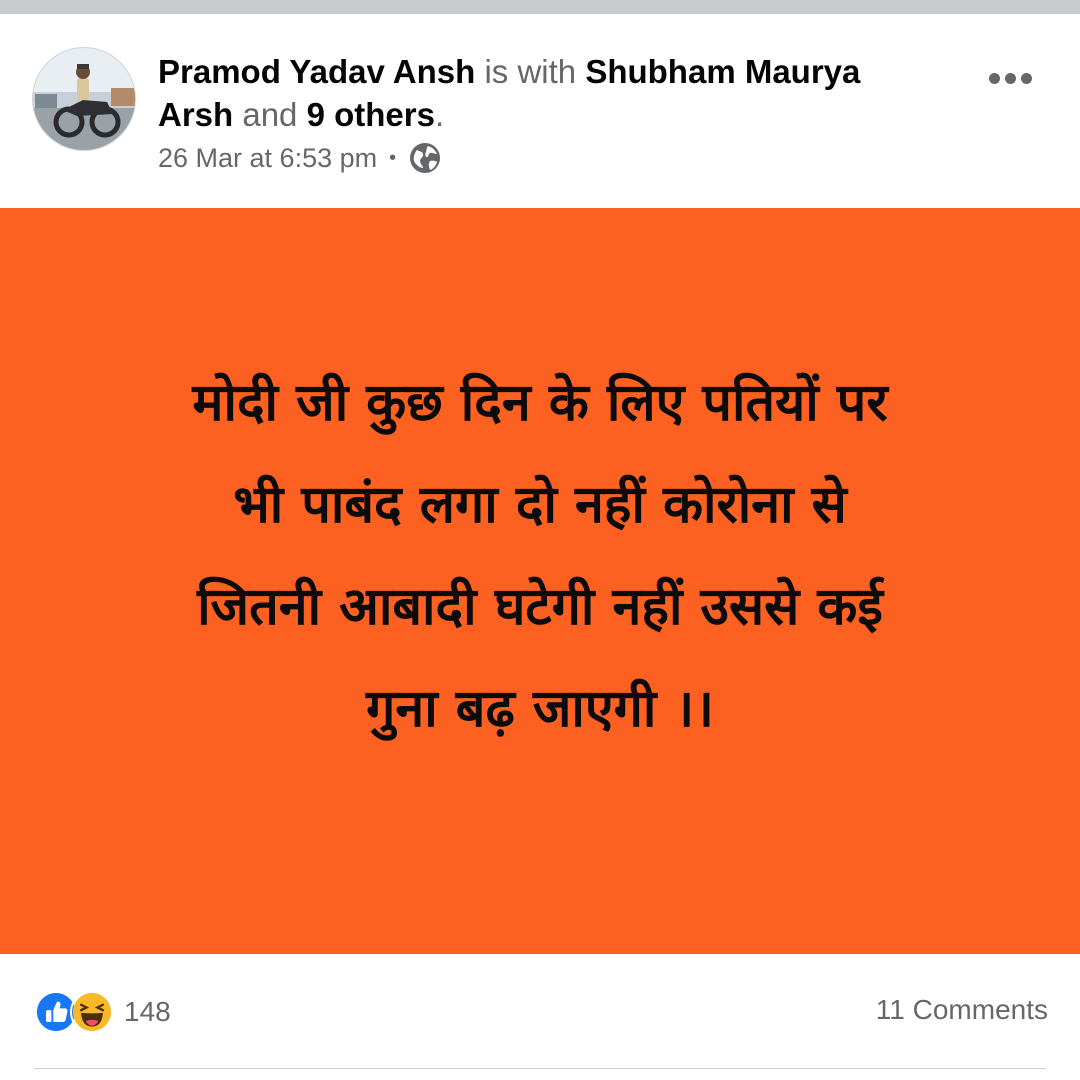 The height and width of the screenshot is (1080, 1080). I want to click on top-separator-strip, so click(540, 7).